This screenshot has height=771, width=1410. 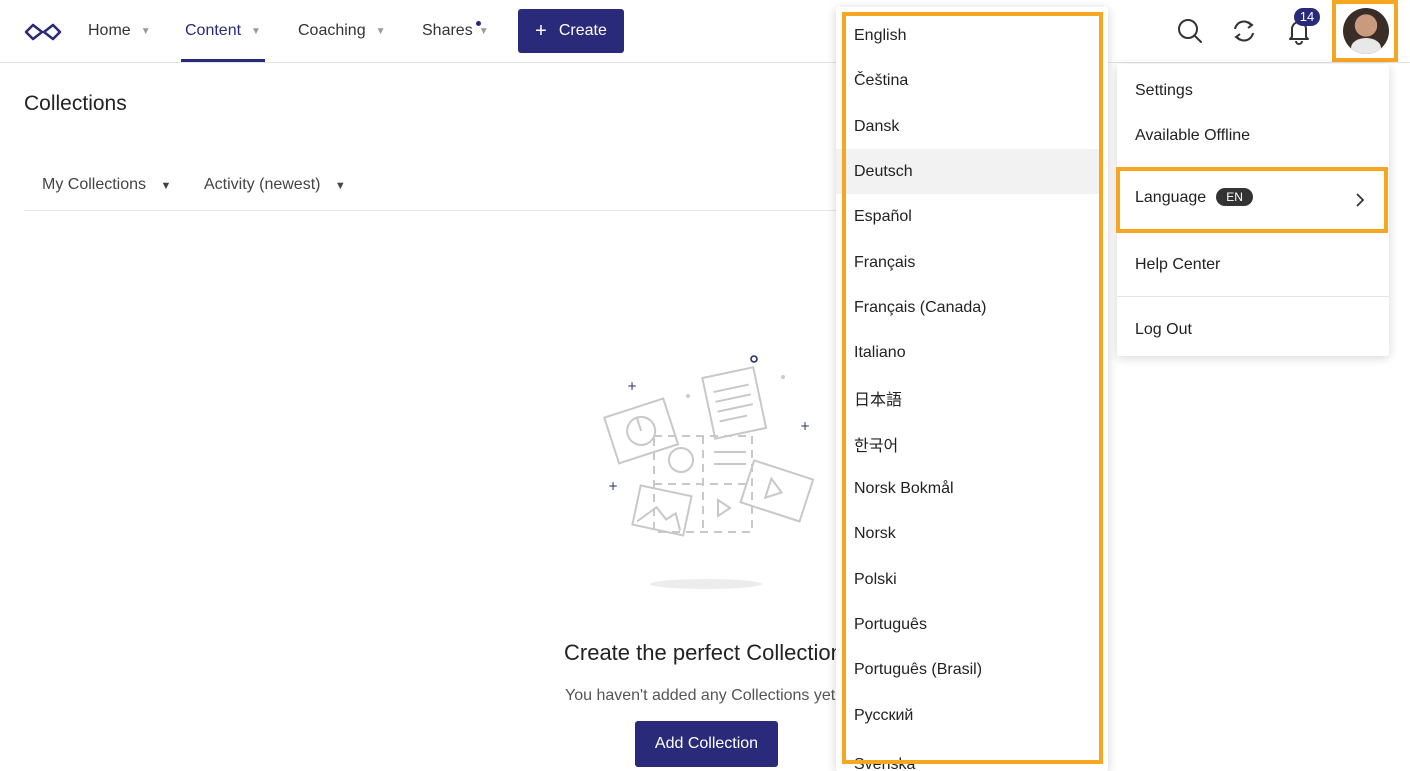 I want to click on language-option-portugues-brasil: Português (Brasil), so click(x=968, y=669).